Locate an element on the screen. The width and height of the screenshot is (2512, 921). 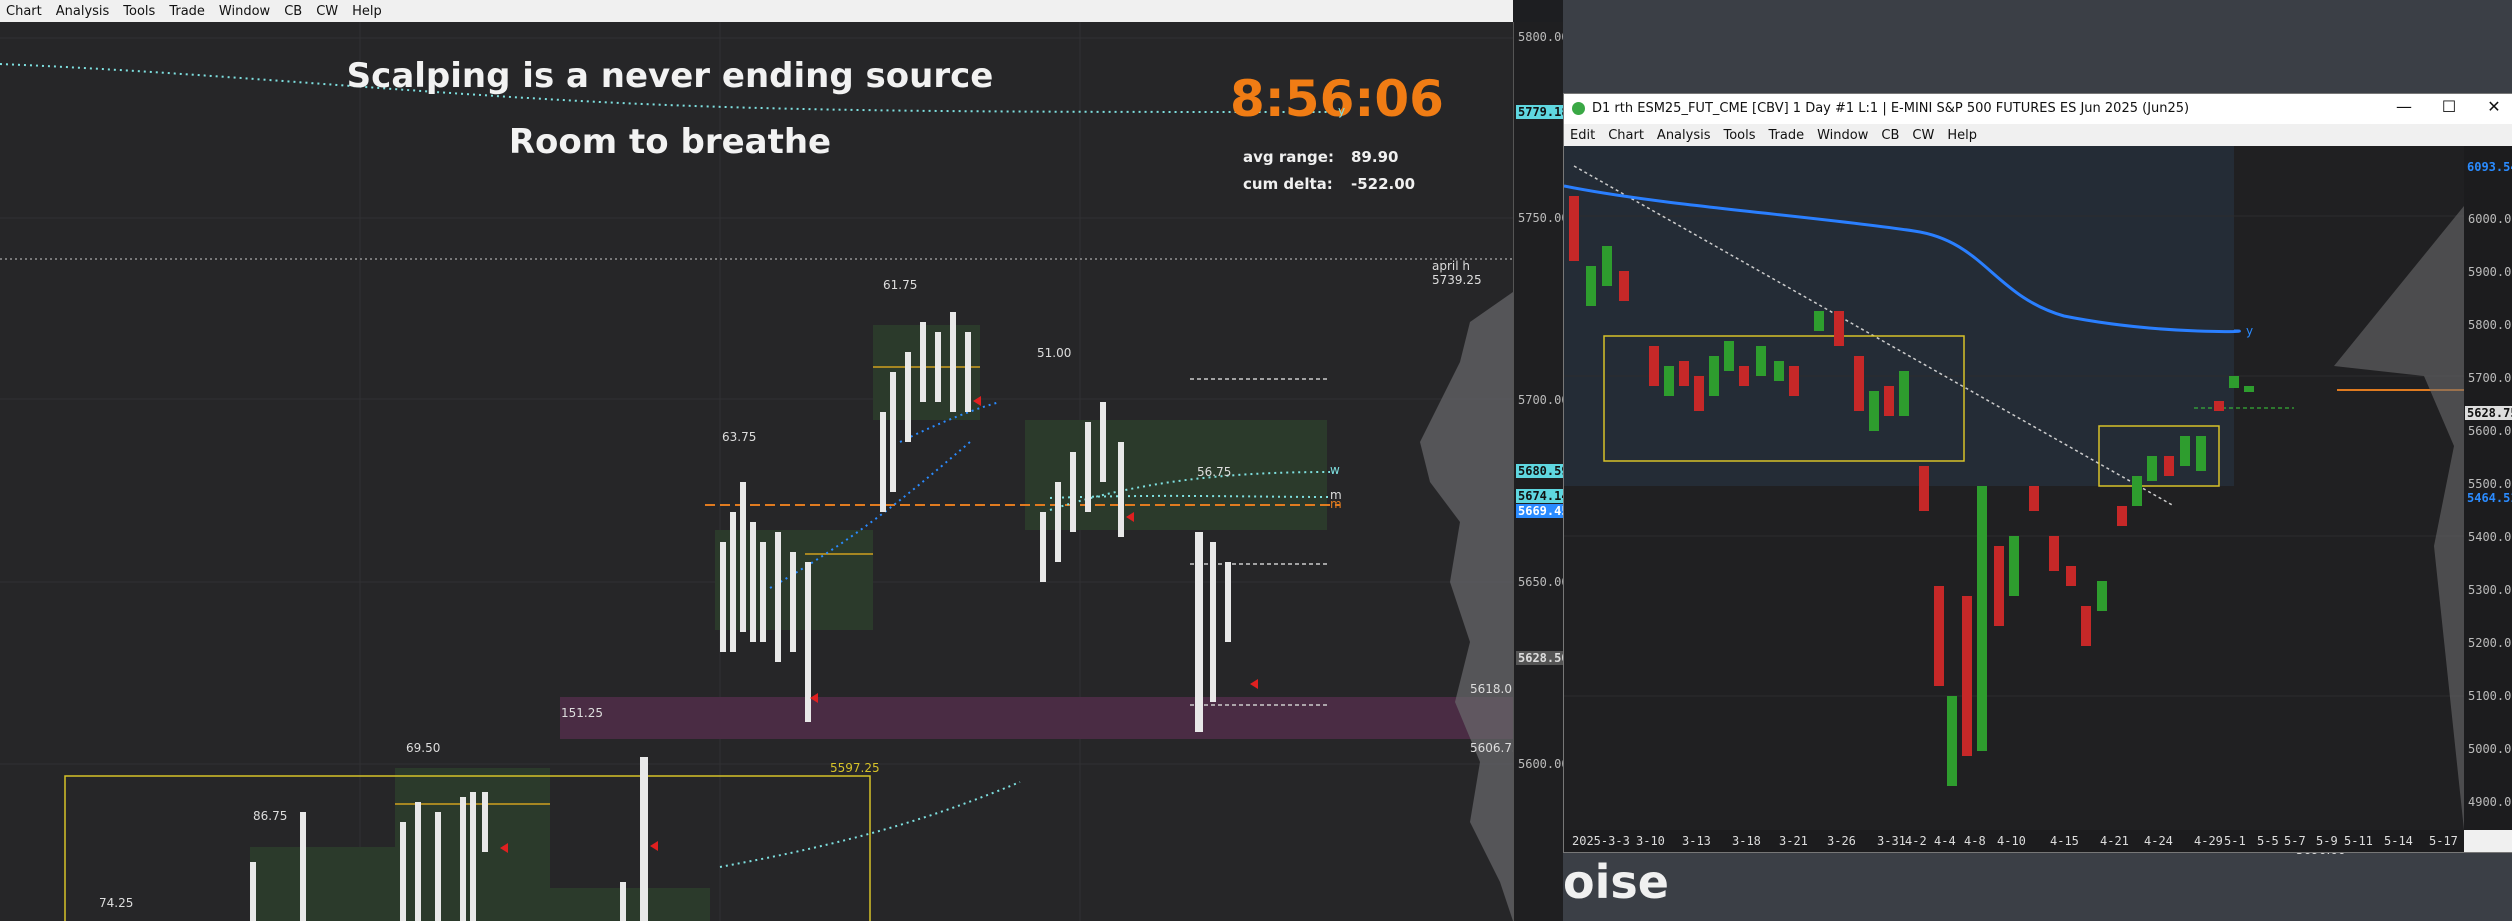
window-menu-analysis: Analysis is located at coordinates (1684, 135).